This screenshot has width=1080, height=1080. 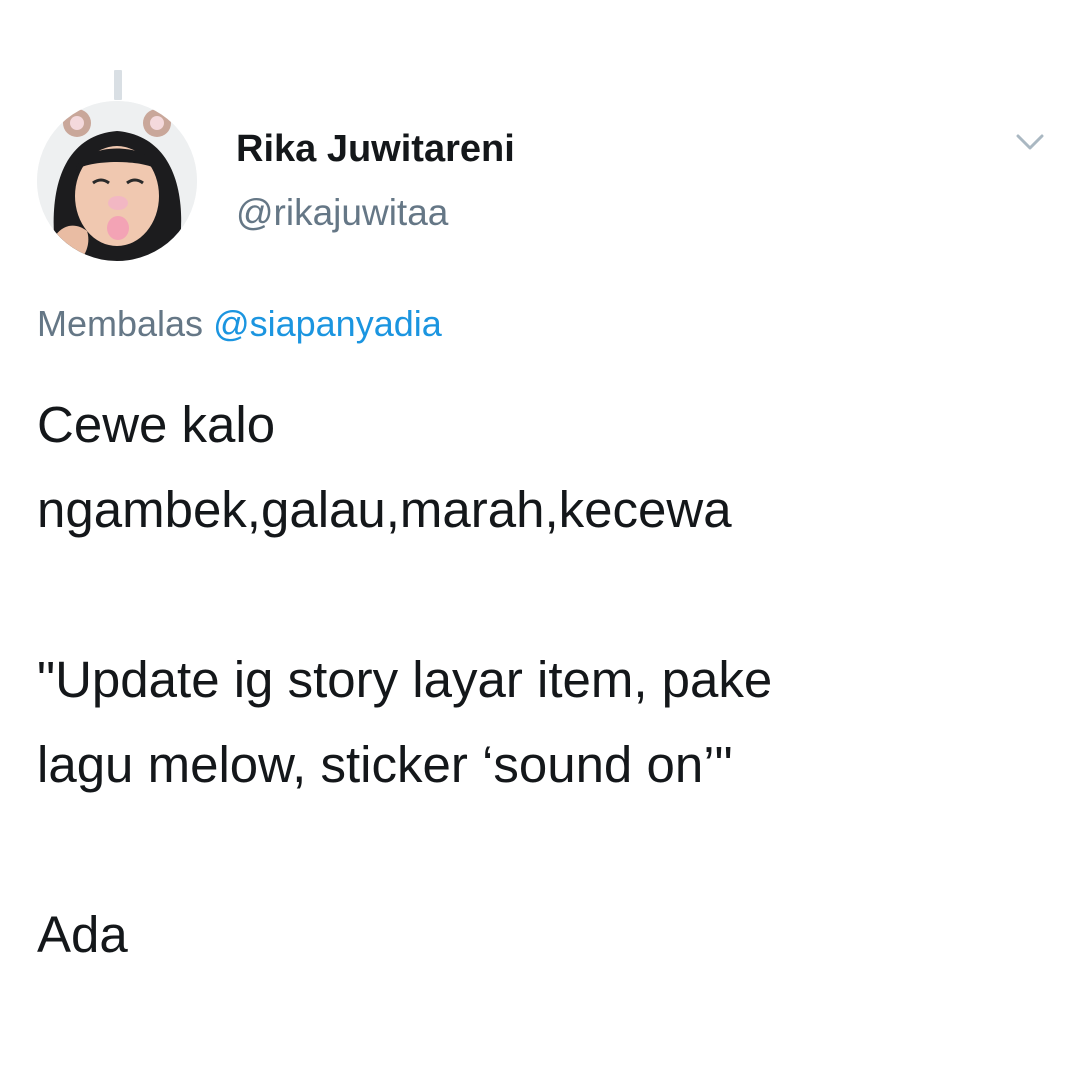 I want to click on thread-connector-line, so click(x=118, y=85).